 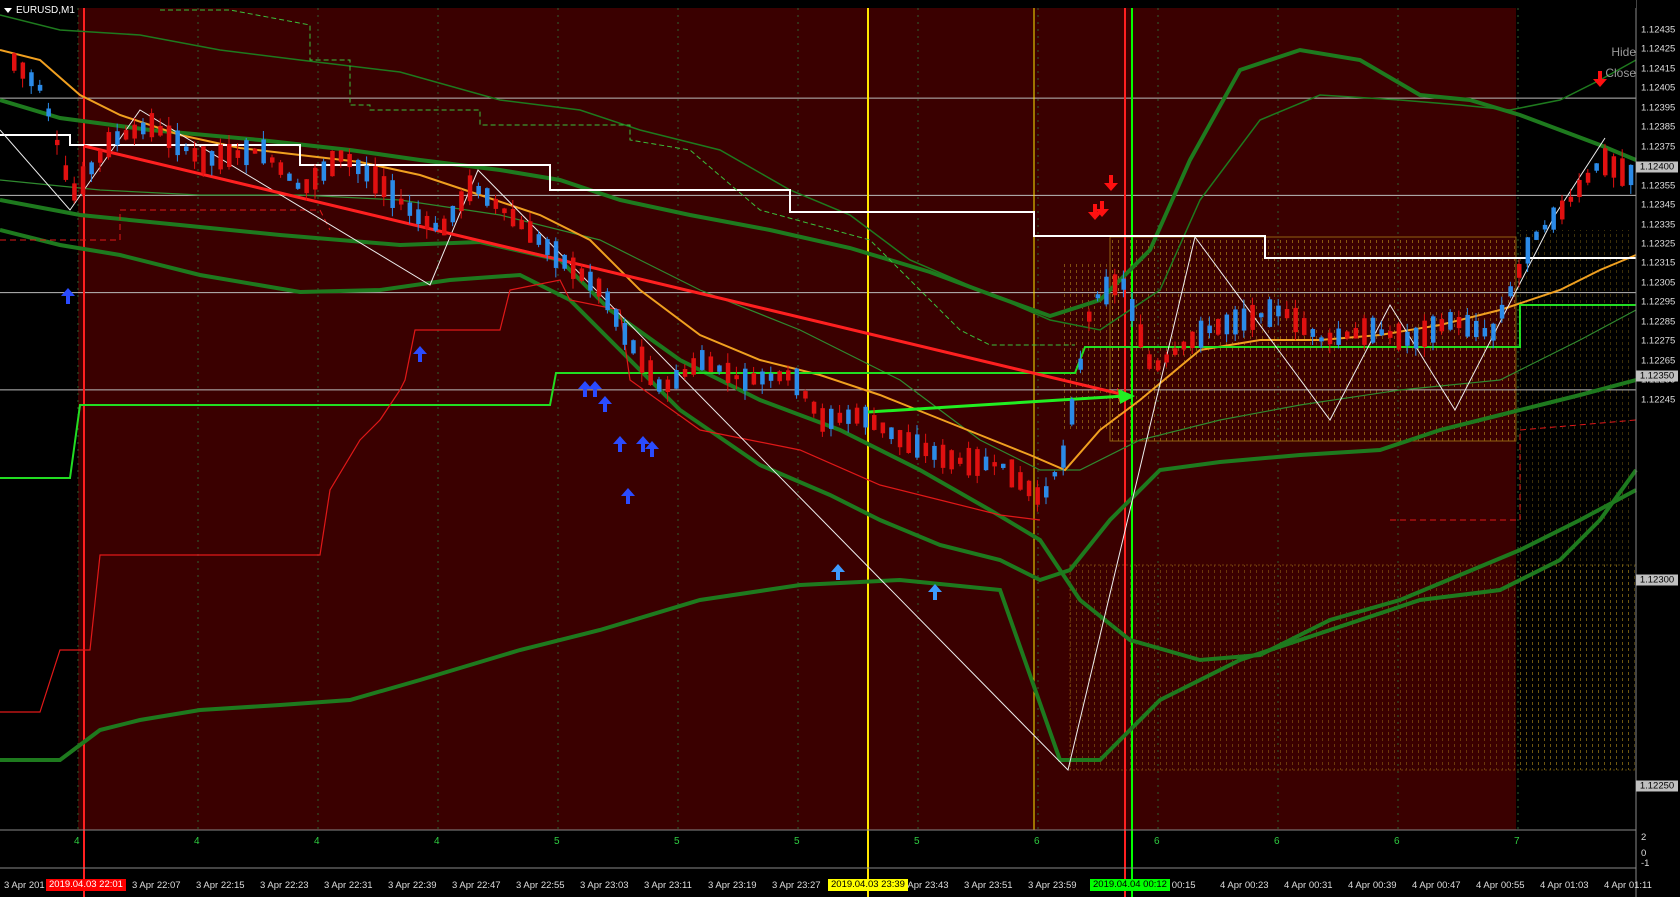 I want to click on time-tick-label: 4 Apr 01:11, so click(x=1628, y=885).